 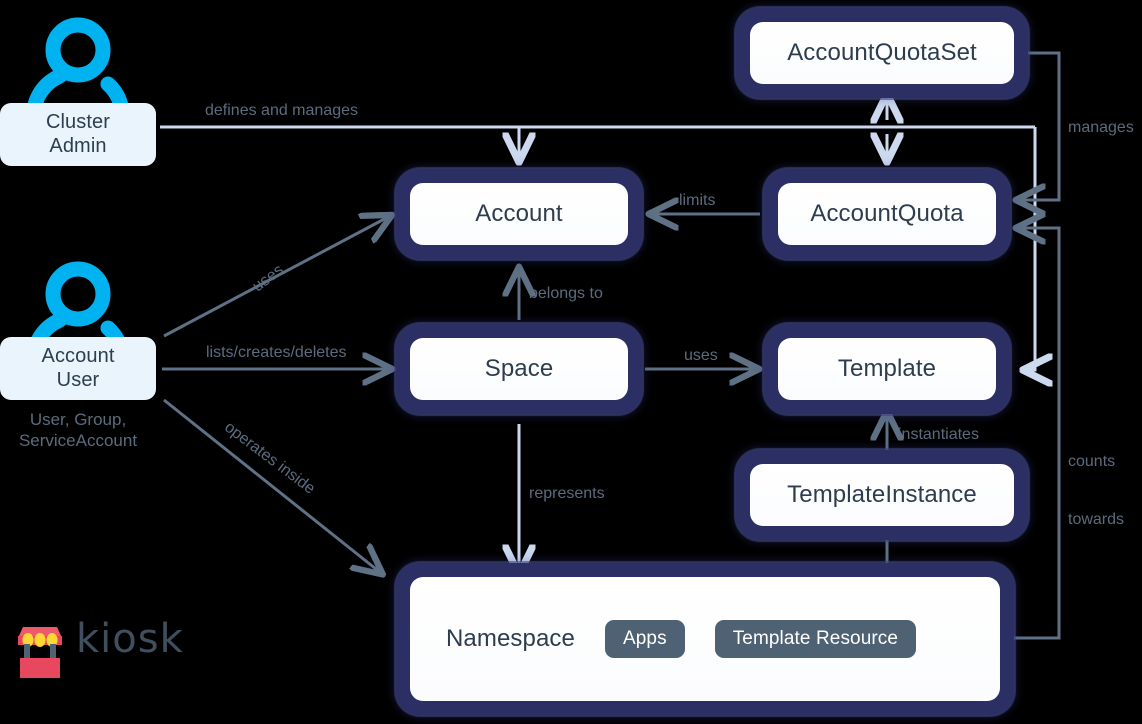 I want to click on edge-label-counts-towards: counts towards, so click(x=1096, y=491).